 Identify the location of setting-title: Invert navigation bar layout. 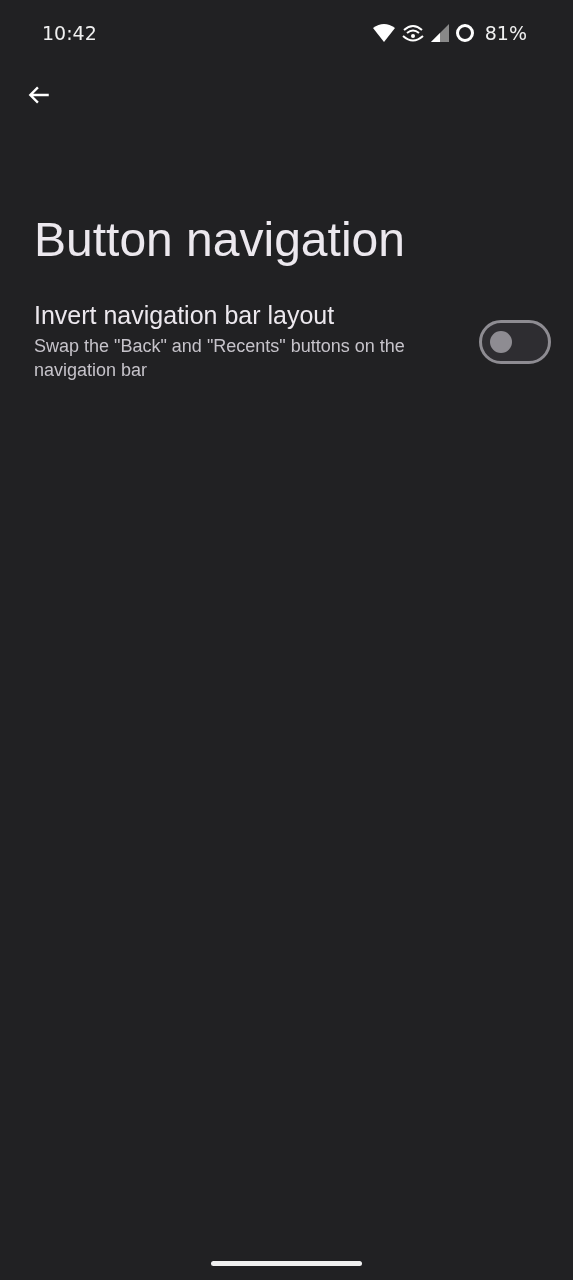
(185, 315).